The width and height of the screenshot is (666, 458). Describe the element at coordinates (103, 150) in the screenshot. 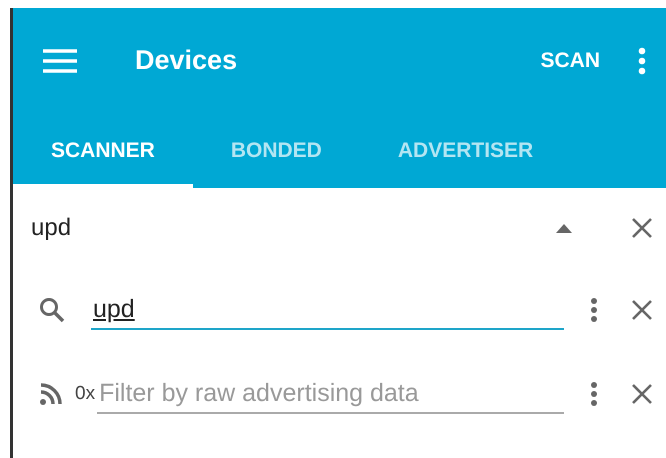

I see `tab: SCANNER` at that location.